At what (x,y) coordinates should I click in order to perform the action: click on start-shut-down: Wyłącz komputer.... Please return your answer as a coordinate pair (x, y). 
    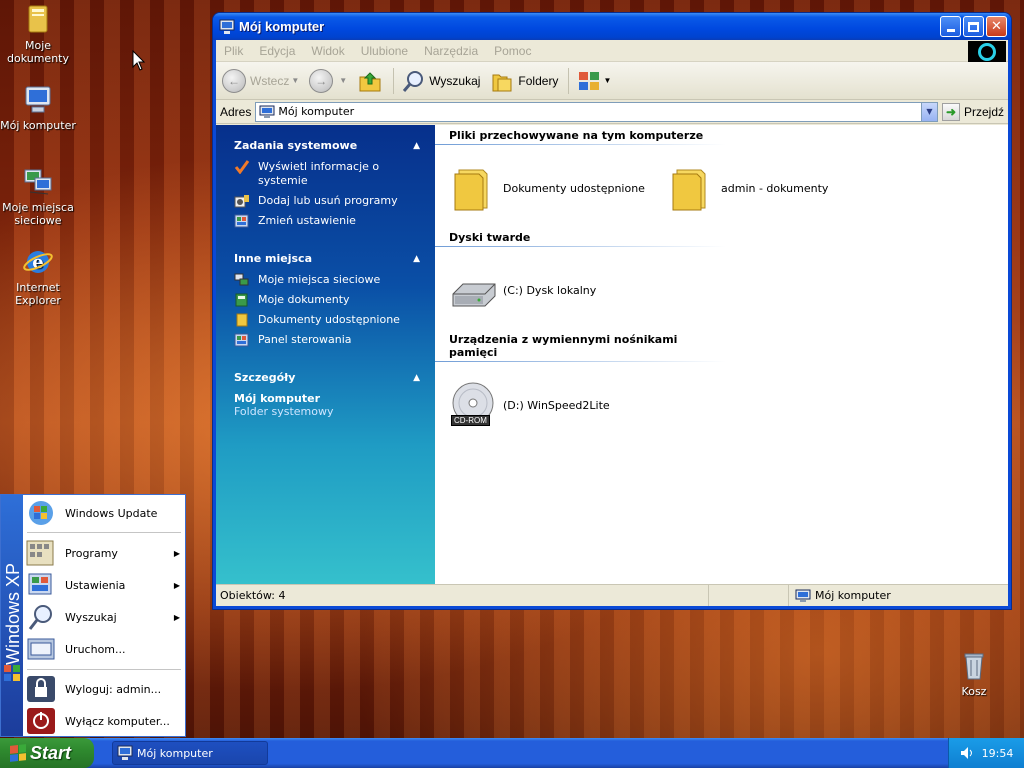
    Looking at the image, I should click on (104, 721).